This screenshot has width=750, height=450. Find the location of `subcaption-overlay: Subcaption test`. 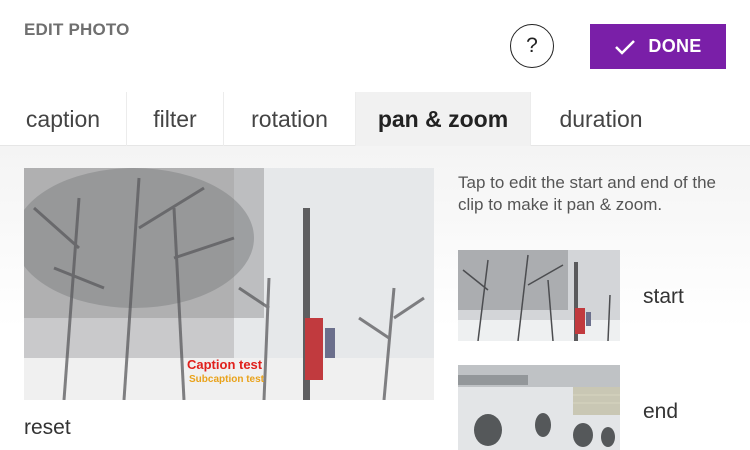

subcaption-overlay: Subcaption test is located at coordinates (227, 379).